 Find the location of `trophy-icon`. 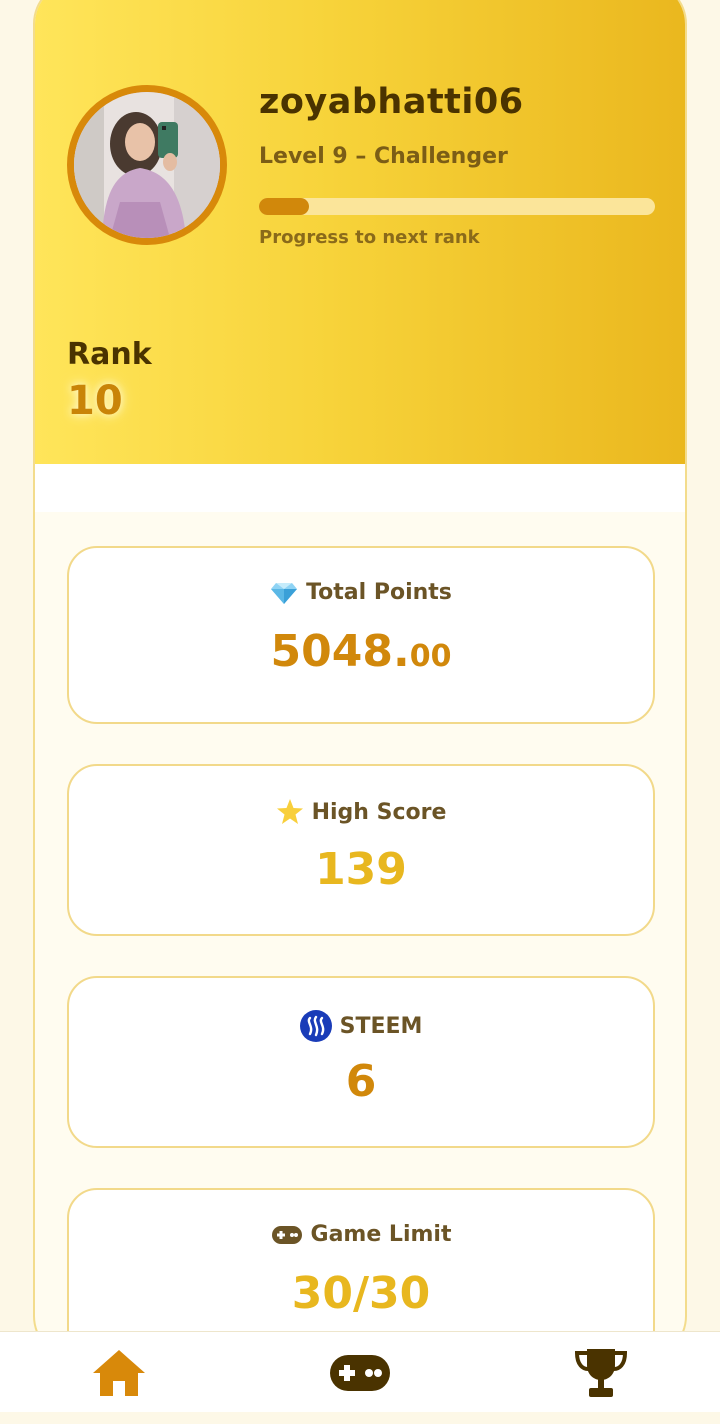

trophy-icon is located at coordinates (601, 1373).